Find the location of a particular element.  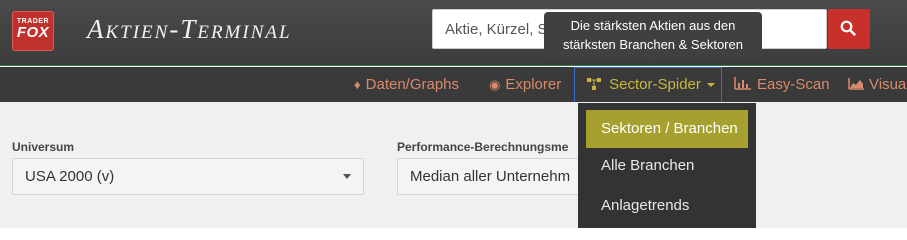

app-title: Aktien-Terminal is located at coordinates (189, 29).